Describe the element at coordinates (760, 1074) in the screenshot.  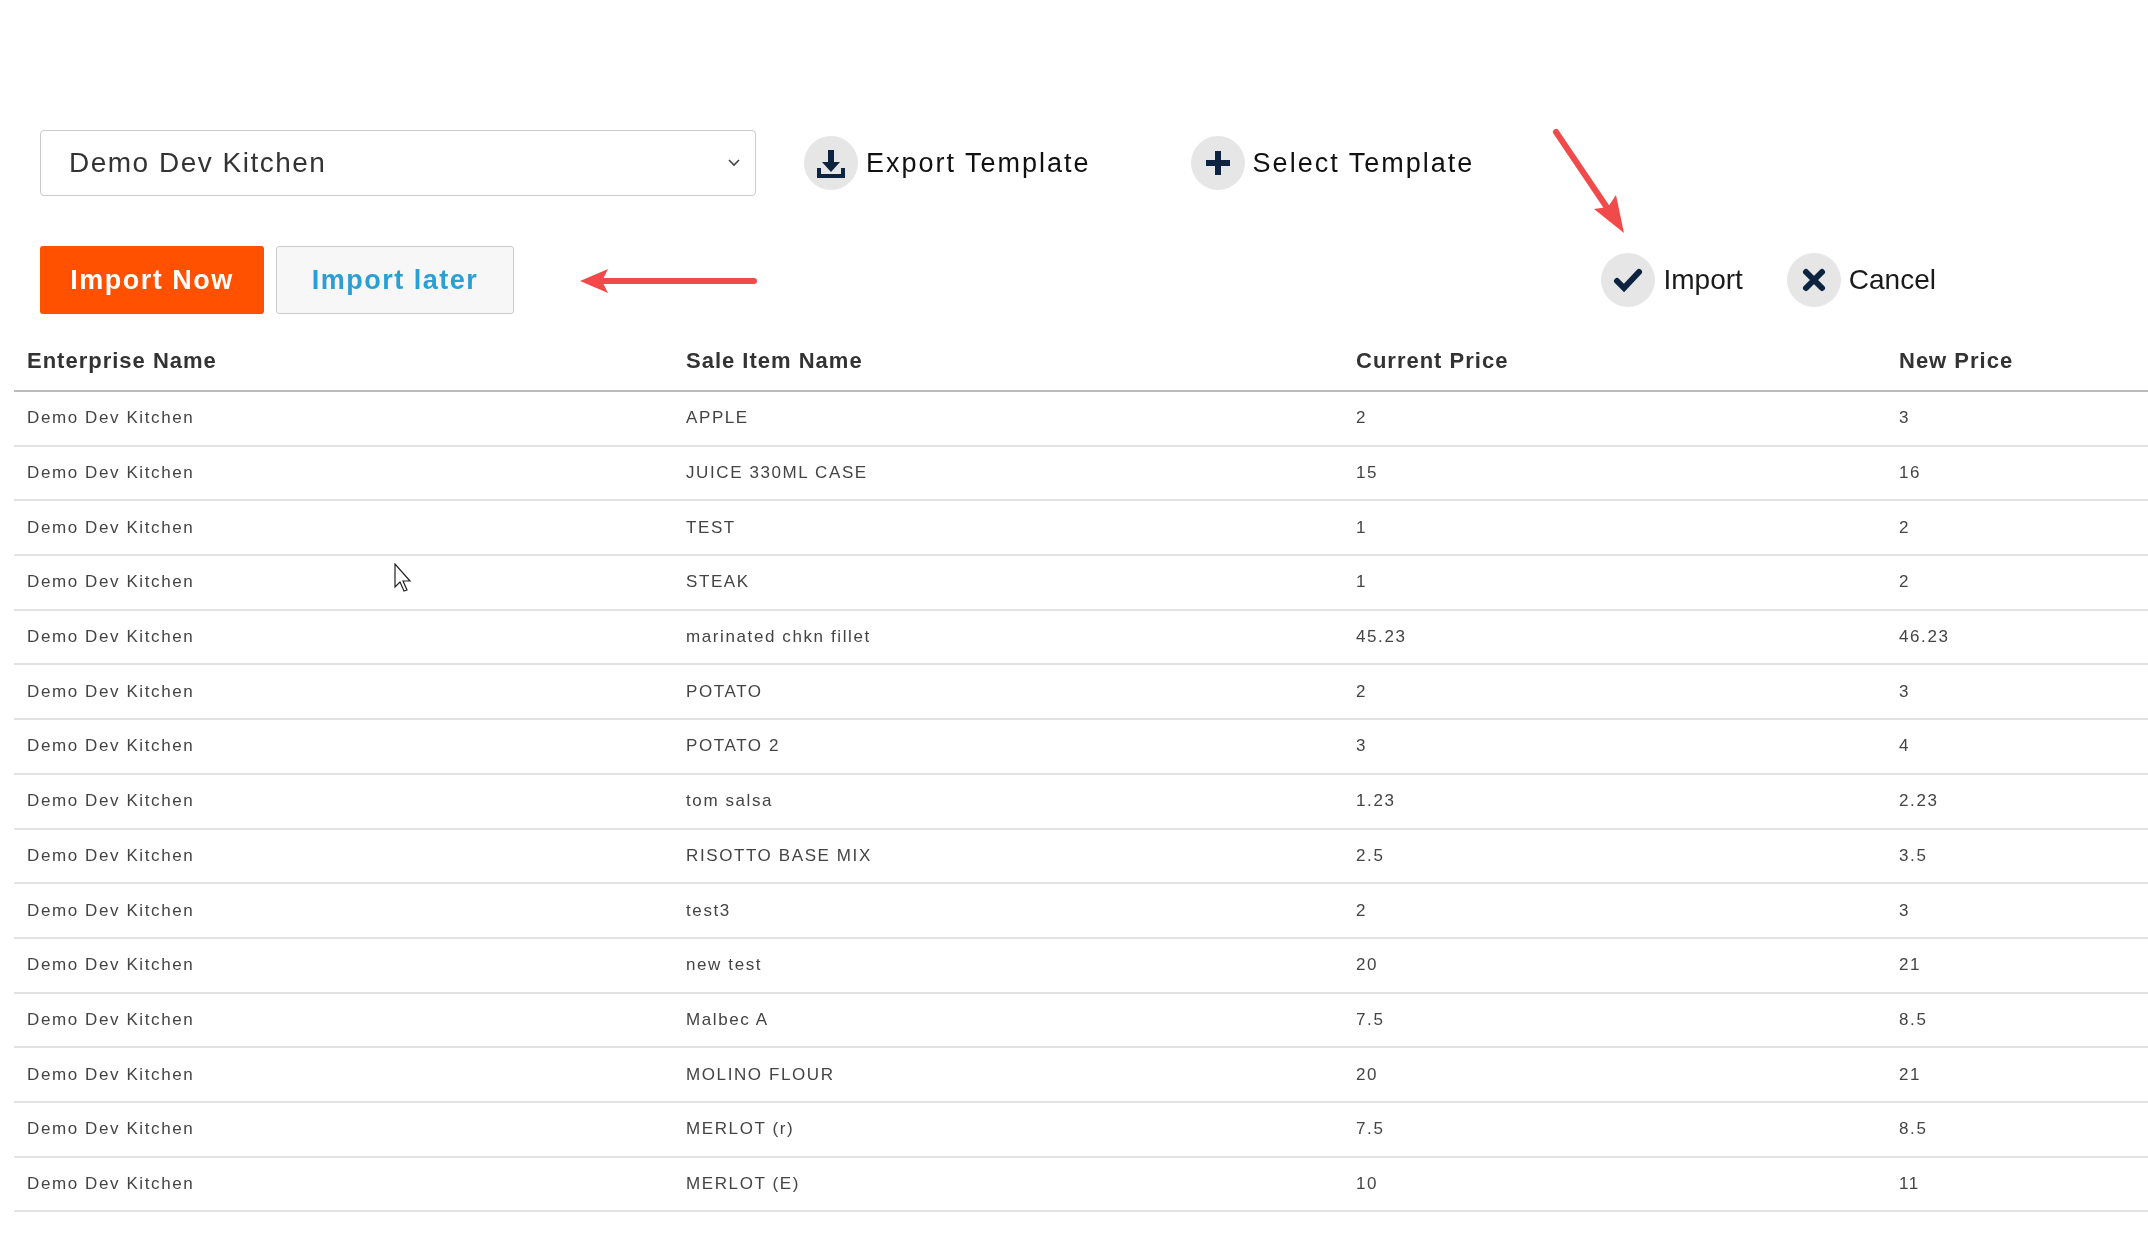
I see `table-cell: MOLINO FLOUR` at that location.